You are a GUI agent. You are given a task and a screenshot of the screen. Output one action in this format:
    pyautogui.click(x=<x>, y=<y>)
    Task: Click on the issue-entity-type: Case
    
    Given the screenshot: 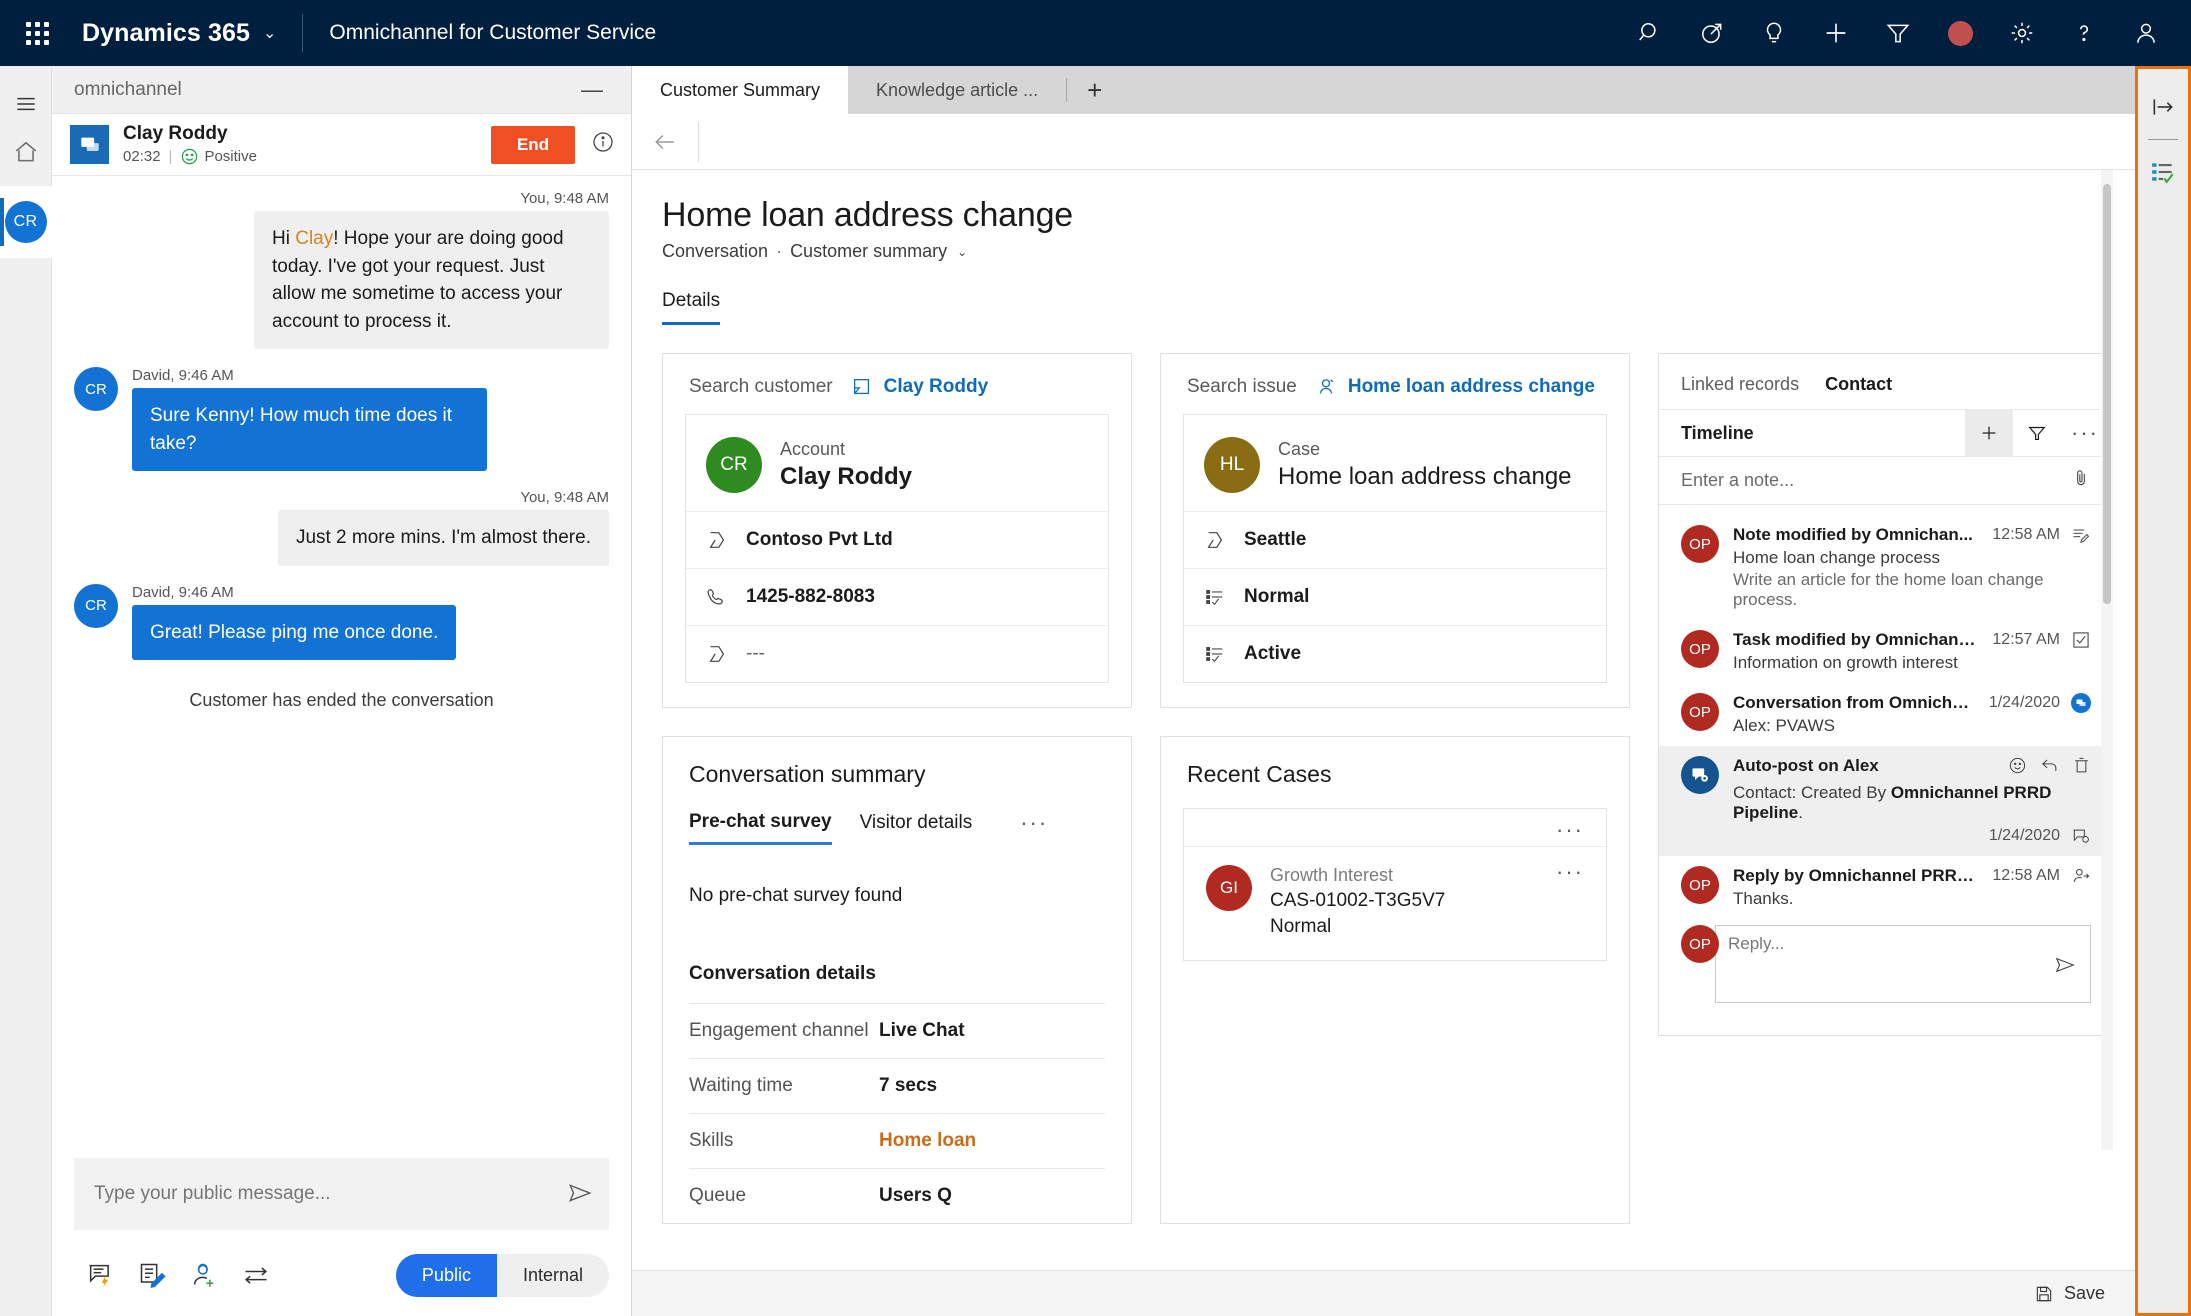 What is the action you would take?
    pyautogui.click(x=1299, y=449)
    